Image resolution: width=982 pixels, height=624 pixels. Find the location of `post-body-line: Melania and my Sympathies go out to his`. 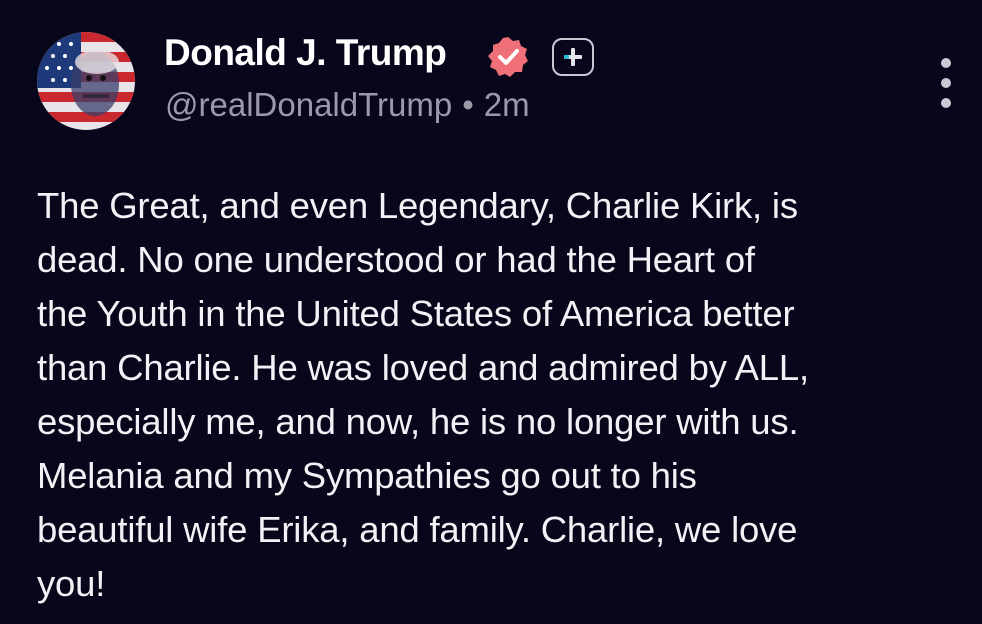

post-body-line: Melania and my Sympathies go out to his is located at coordinates (367, 475).